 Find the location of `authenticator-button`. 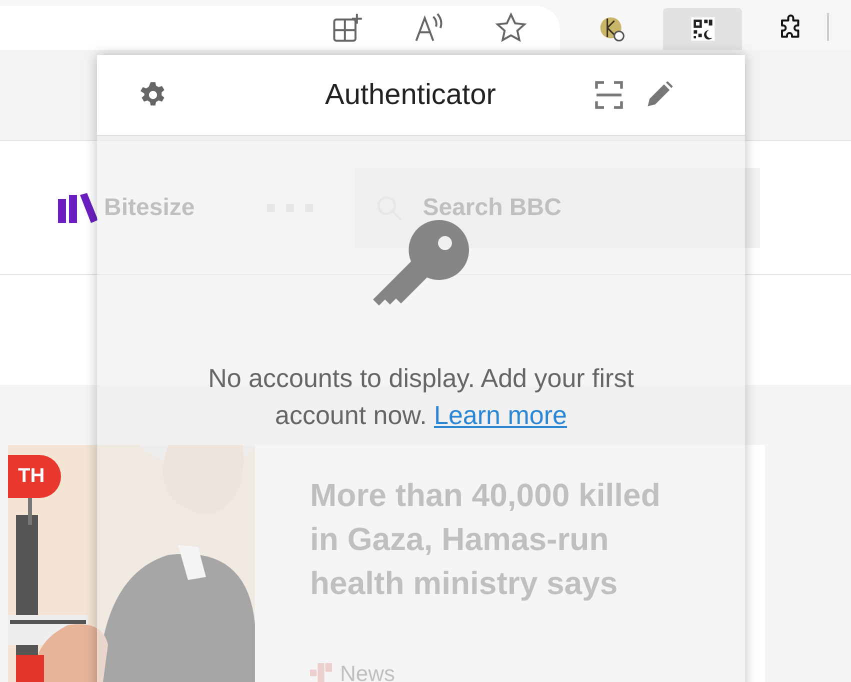

authenticator-button is located at coordinates (702, 29).